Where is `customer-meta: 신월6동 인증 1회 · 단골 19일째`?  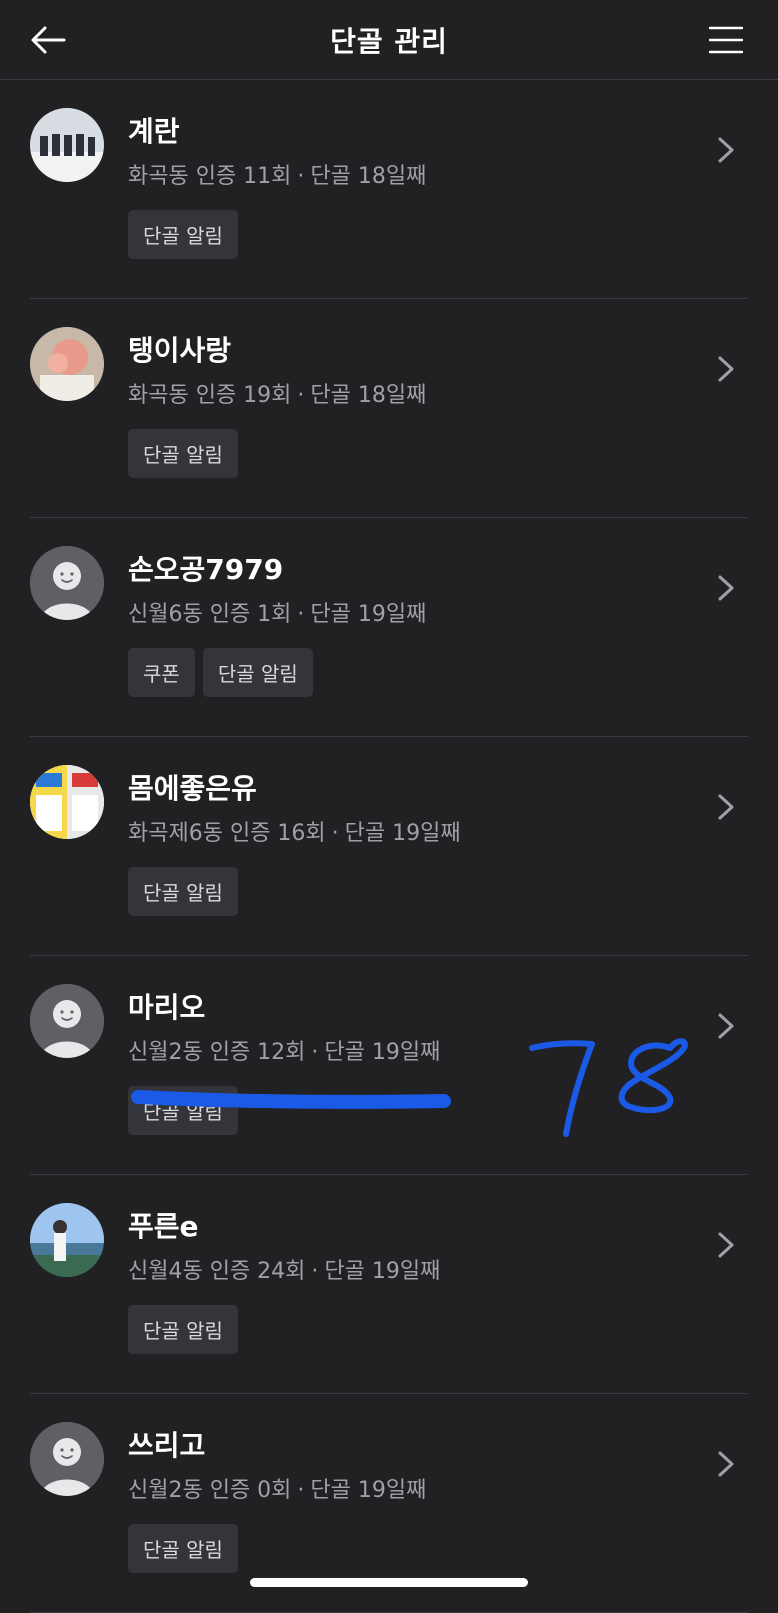 customer-meta: 신월6동 인증 1회 · 단골 19일째 is located at coordinates (277, 612).